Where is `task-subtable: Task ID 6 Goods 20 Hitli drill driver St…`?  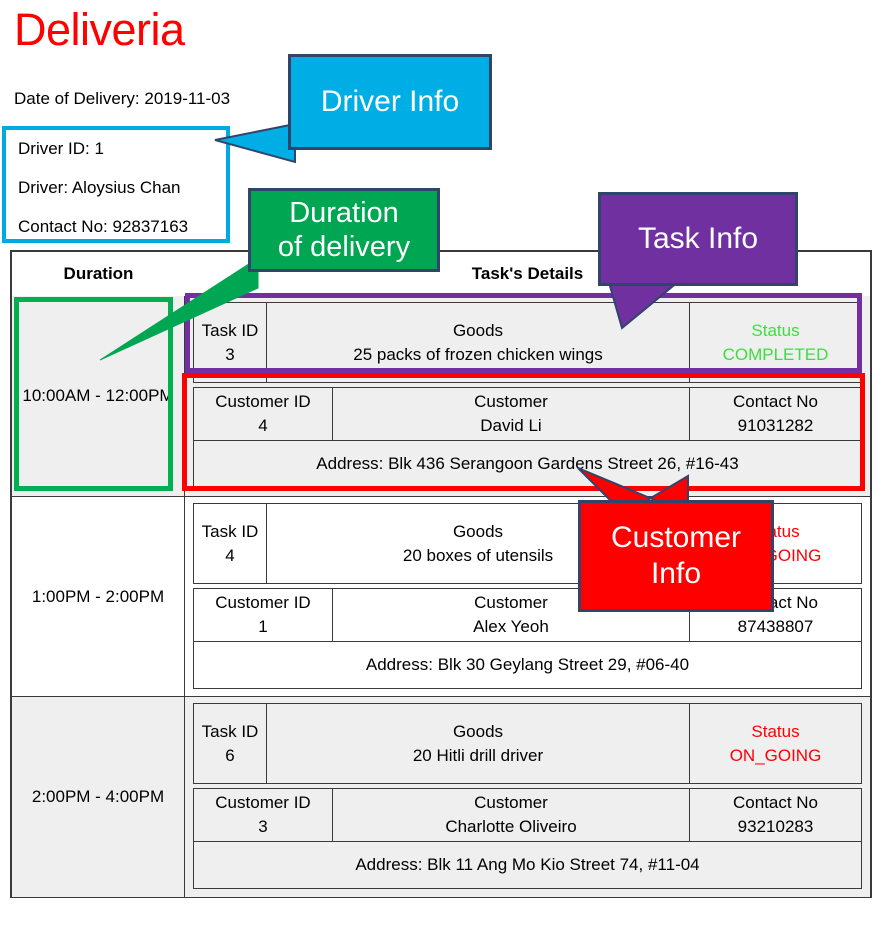
task-subtable: Task ID 6 Goods 20 Hitli drill driver St… is located at coordinates (527, 743).